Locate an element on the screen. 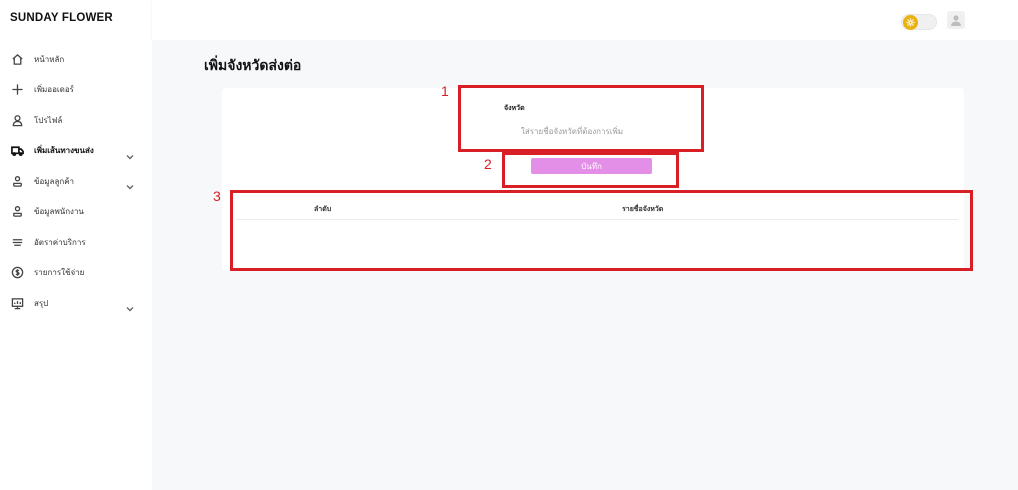 Image resolution: width=1018 pixels, height=490 pixels. sidebar-item-label: หน้าหลัก is located at coordinates (49, 59).